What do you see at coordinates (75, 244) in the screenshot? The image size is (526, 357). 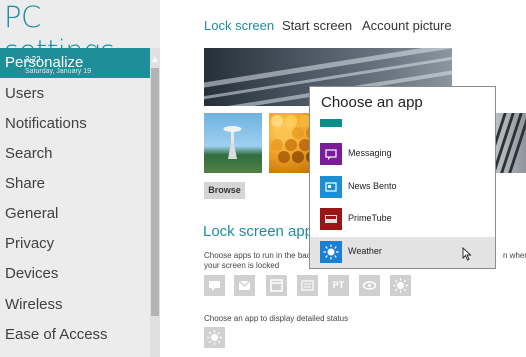 I see `sidebar-item-privacy: Privacy` at bounding box center [75, 244].